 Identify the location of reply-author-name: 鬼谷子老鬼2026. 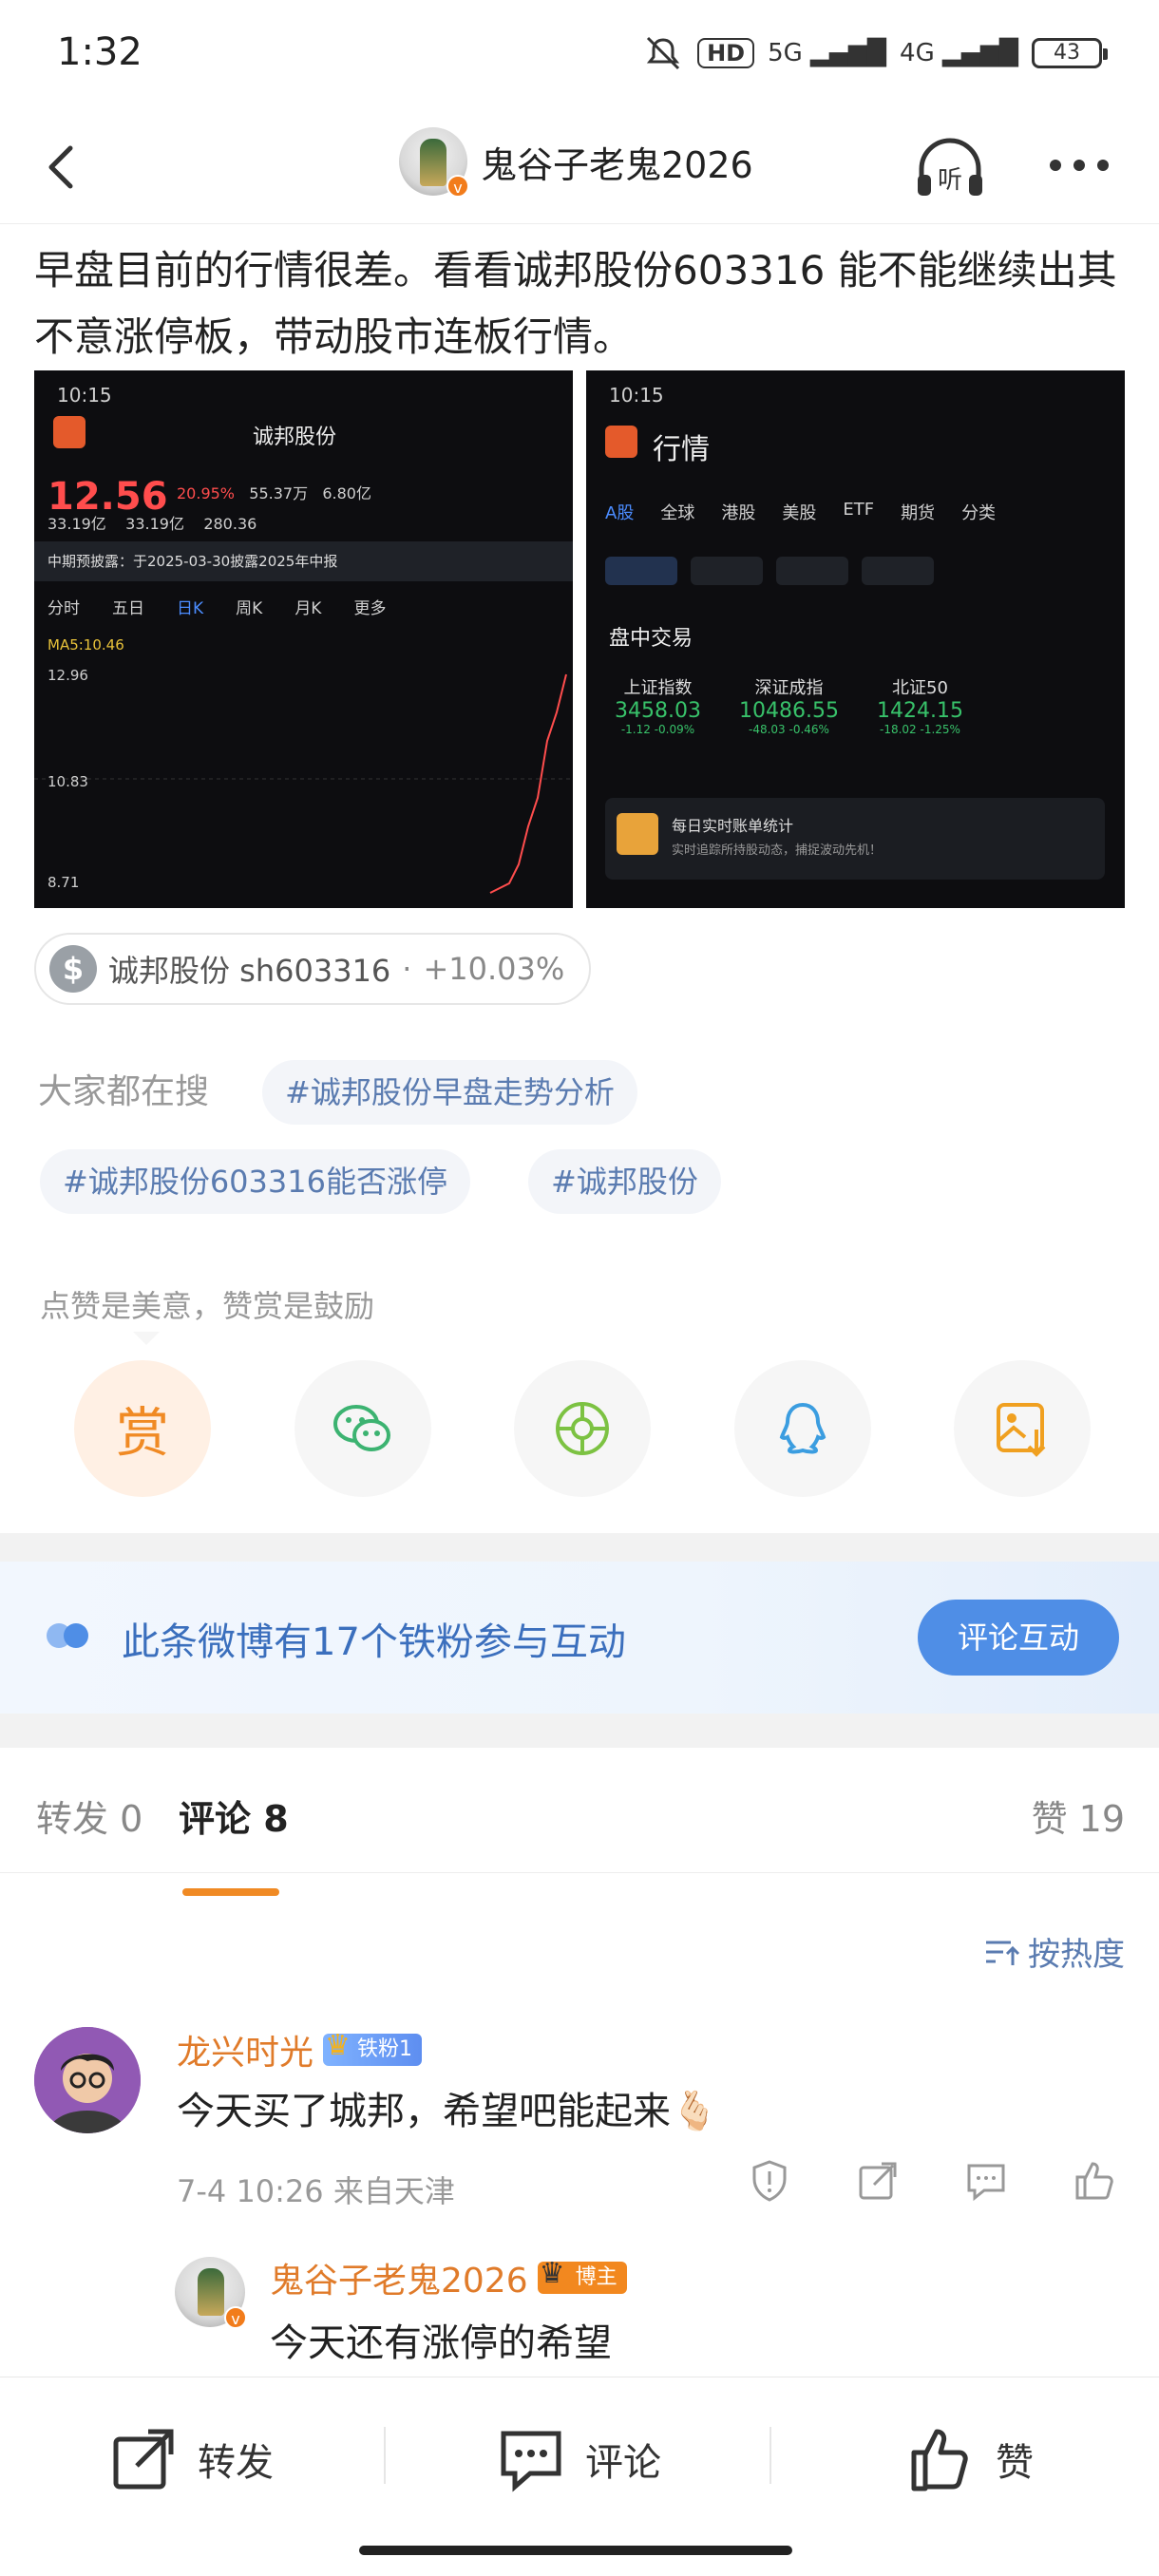
(399, 2277).